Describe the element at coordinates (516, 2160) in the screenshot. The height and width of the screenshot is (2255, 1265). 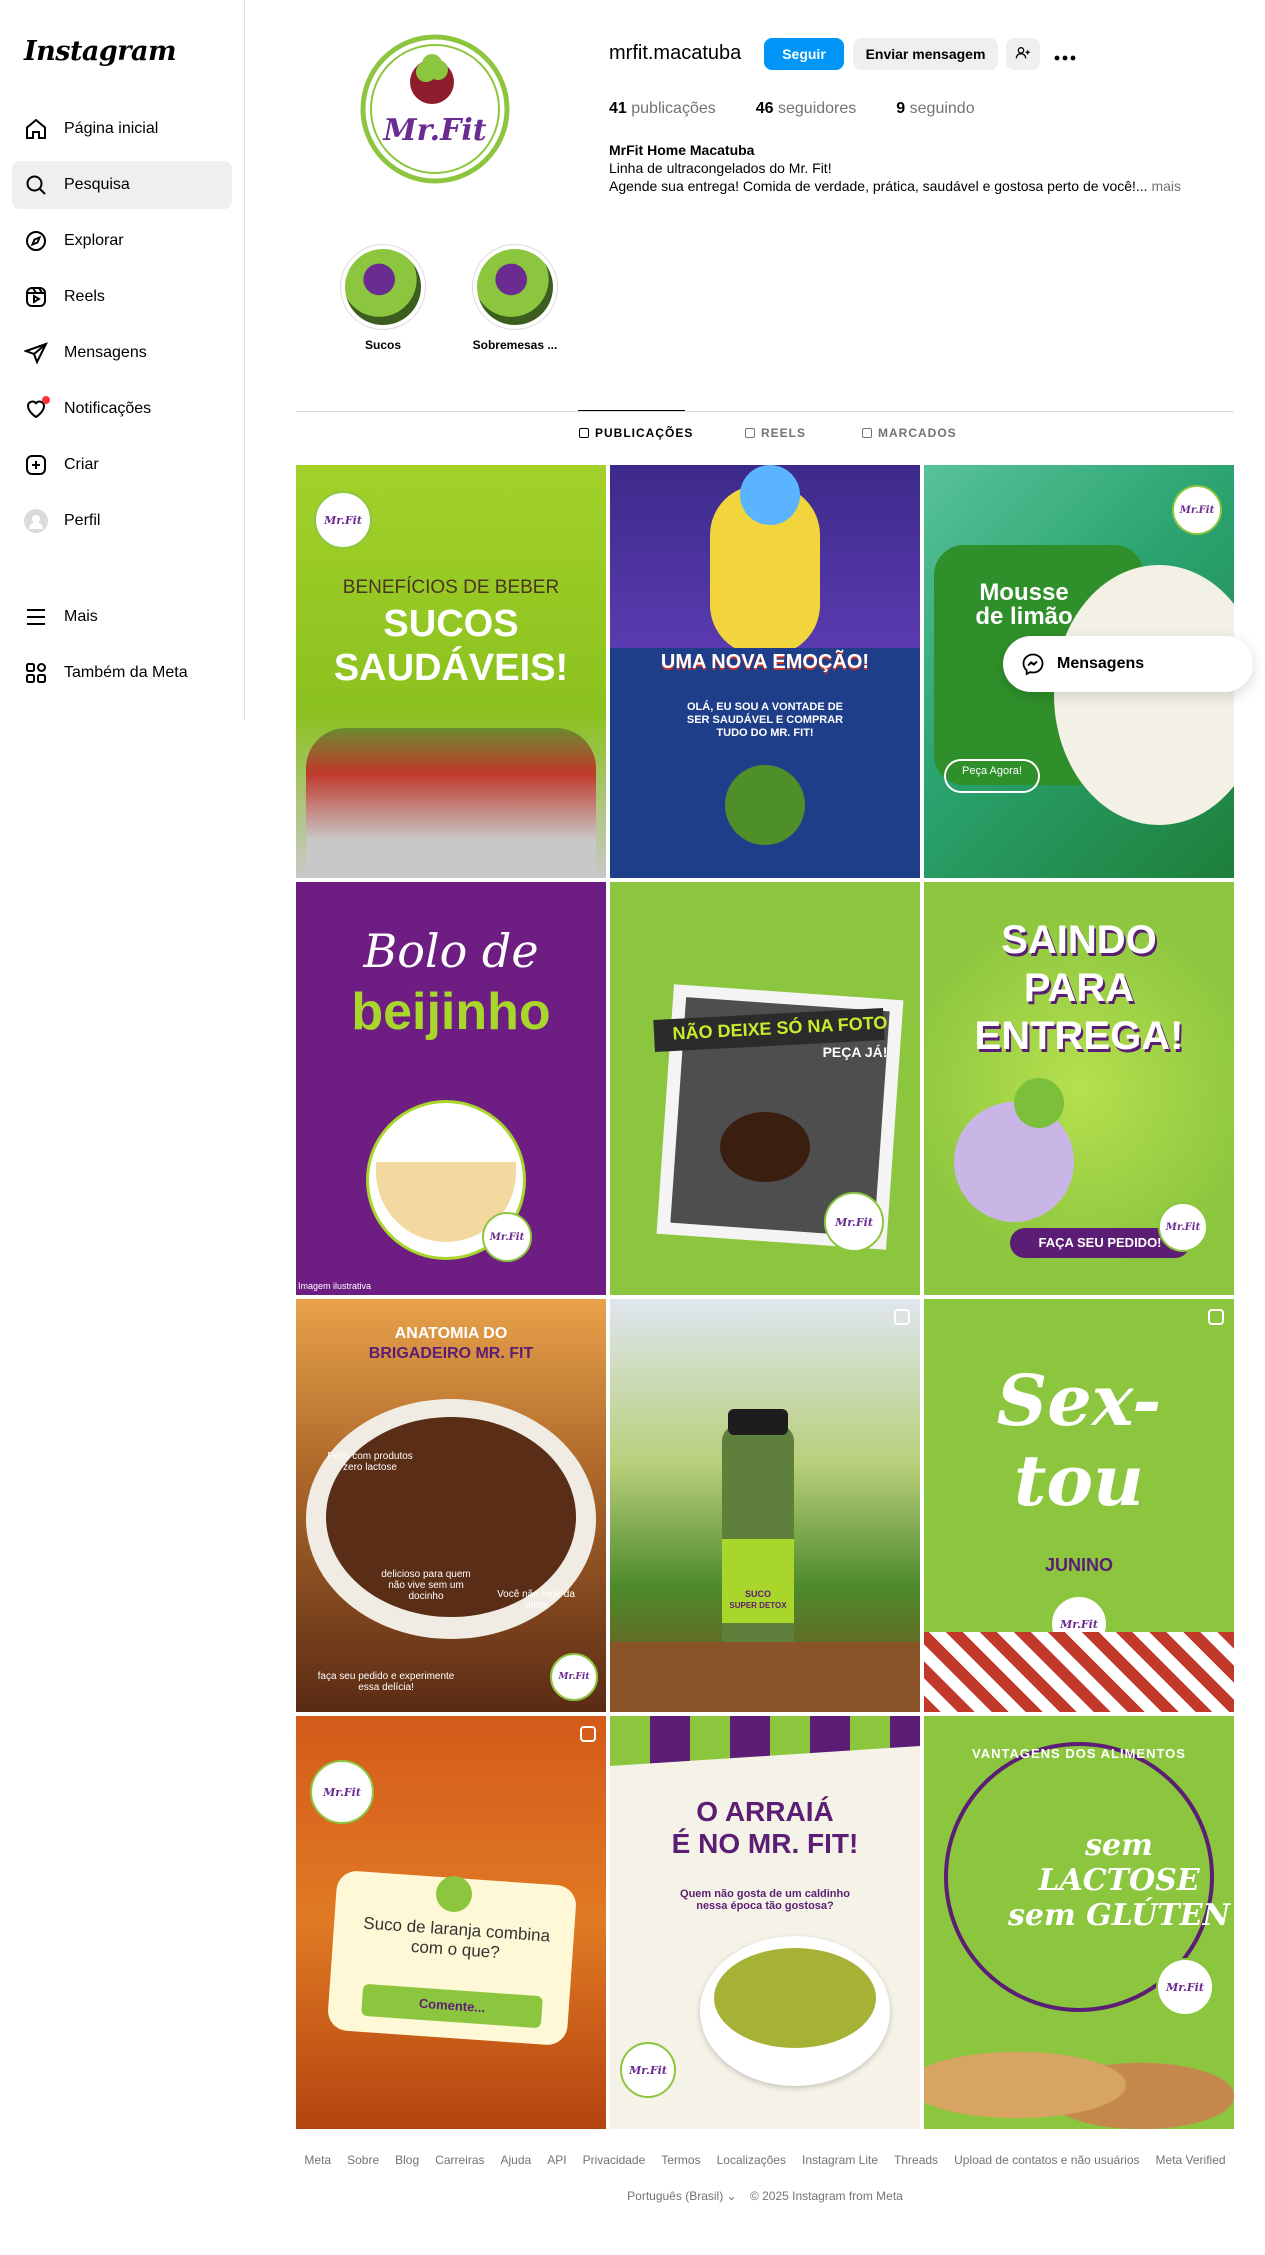
I see `footer-link: Ajuda` at that location.